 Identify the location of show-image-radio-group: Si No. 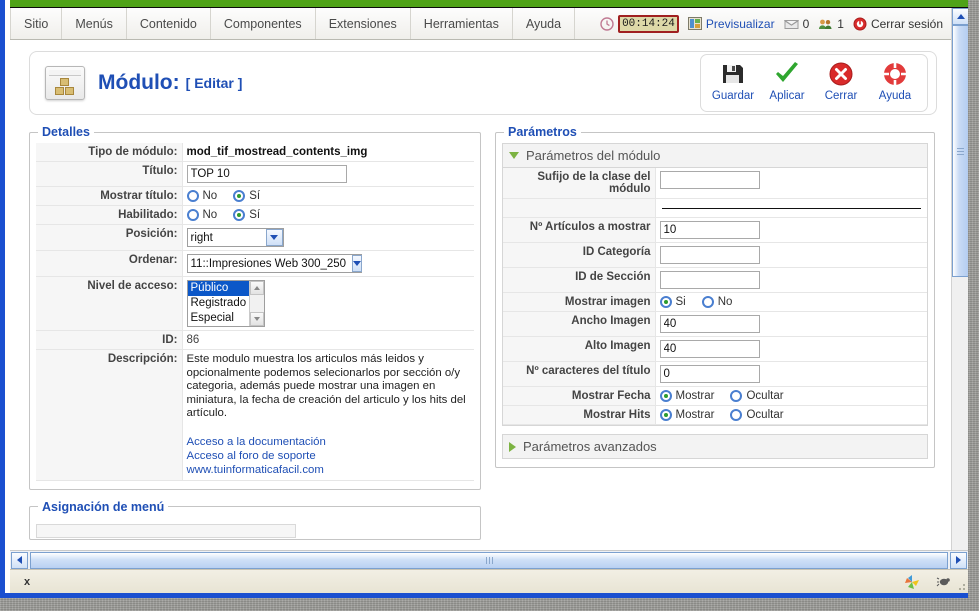
(791, 302).